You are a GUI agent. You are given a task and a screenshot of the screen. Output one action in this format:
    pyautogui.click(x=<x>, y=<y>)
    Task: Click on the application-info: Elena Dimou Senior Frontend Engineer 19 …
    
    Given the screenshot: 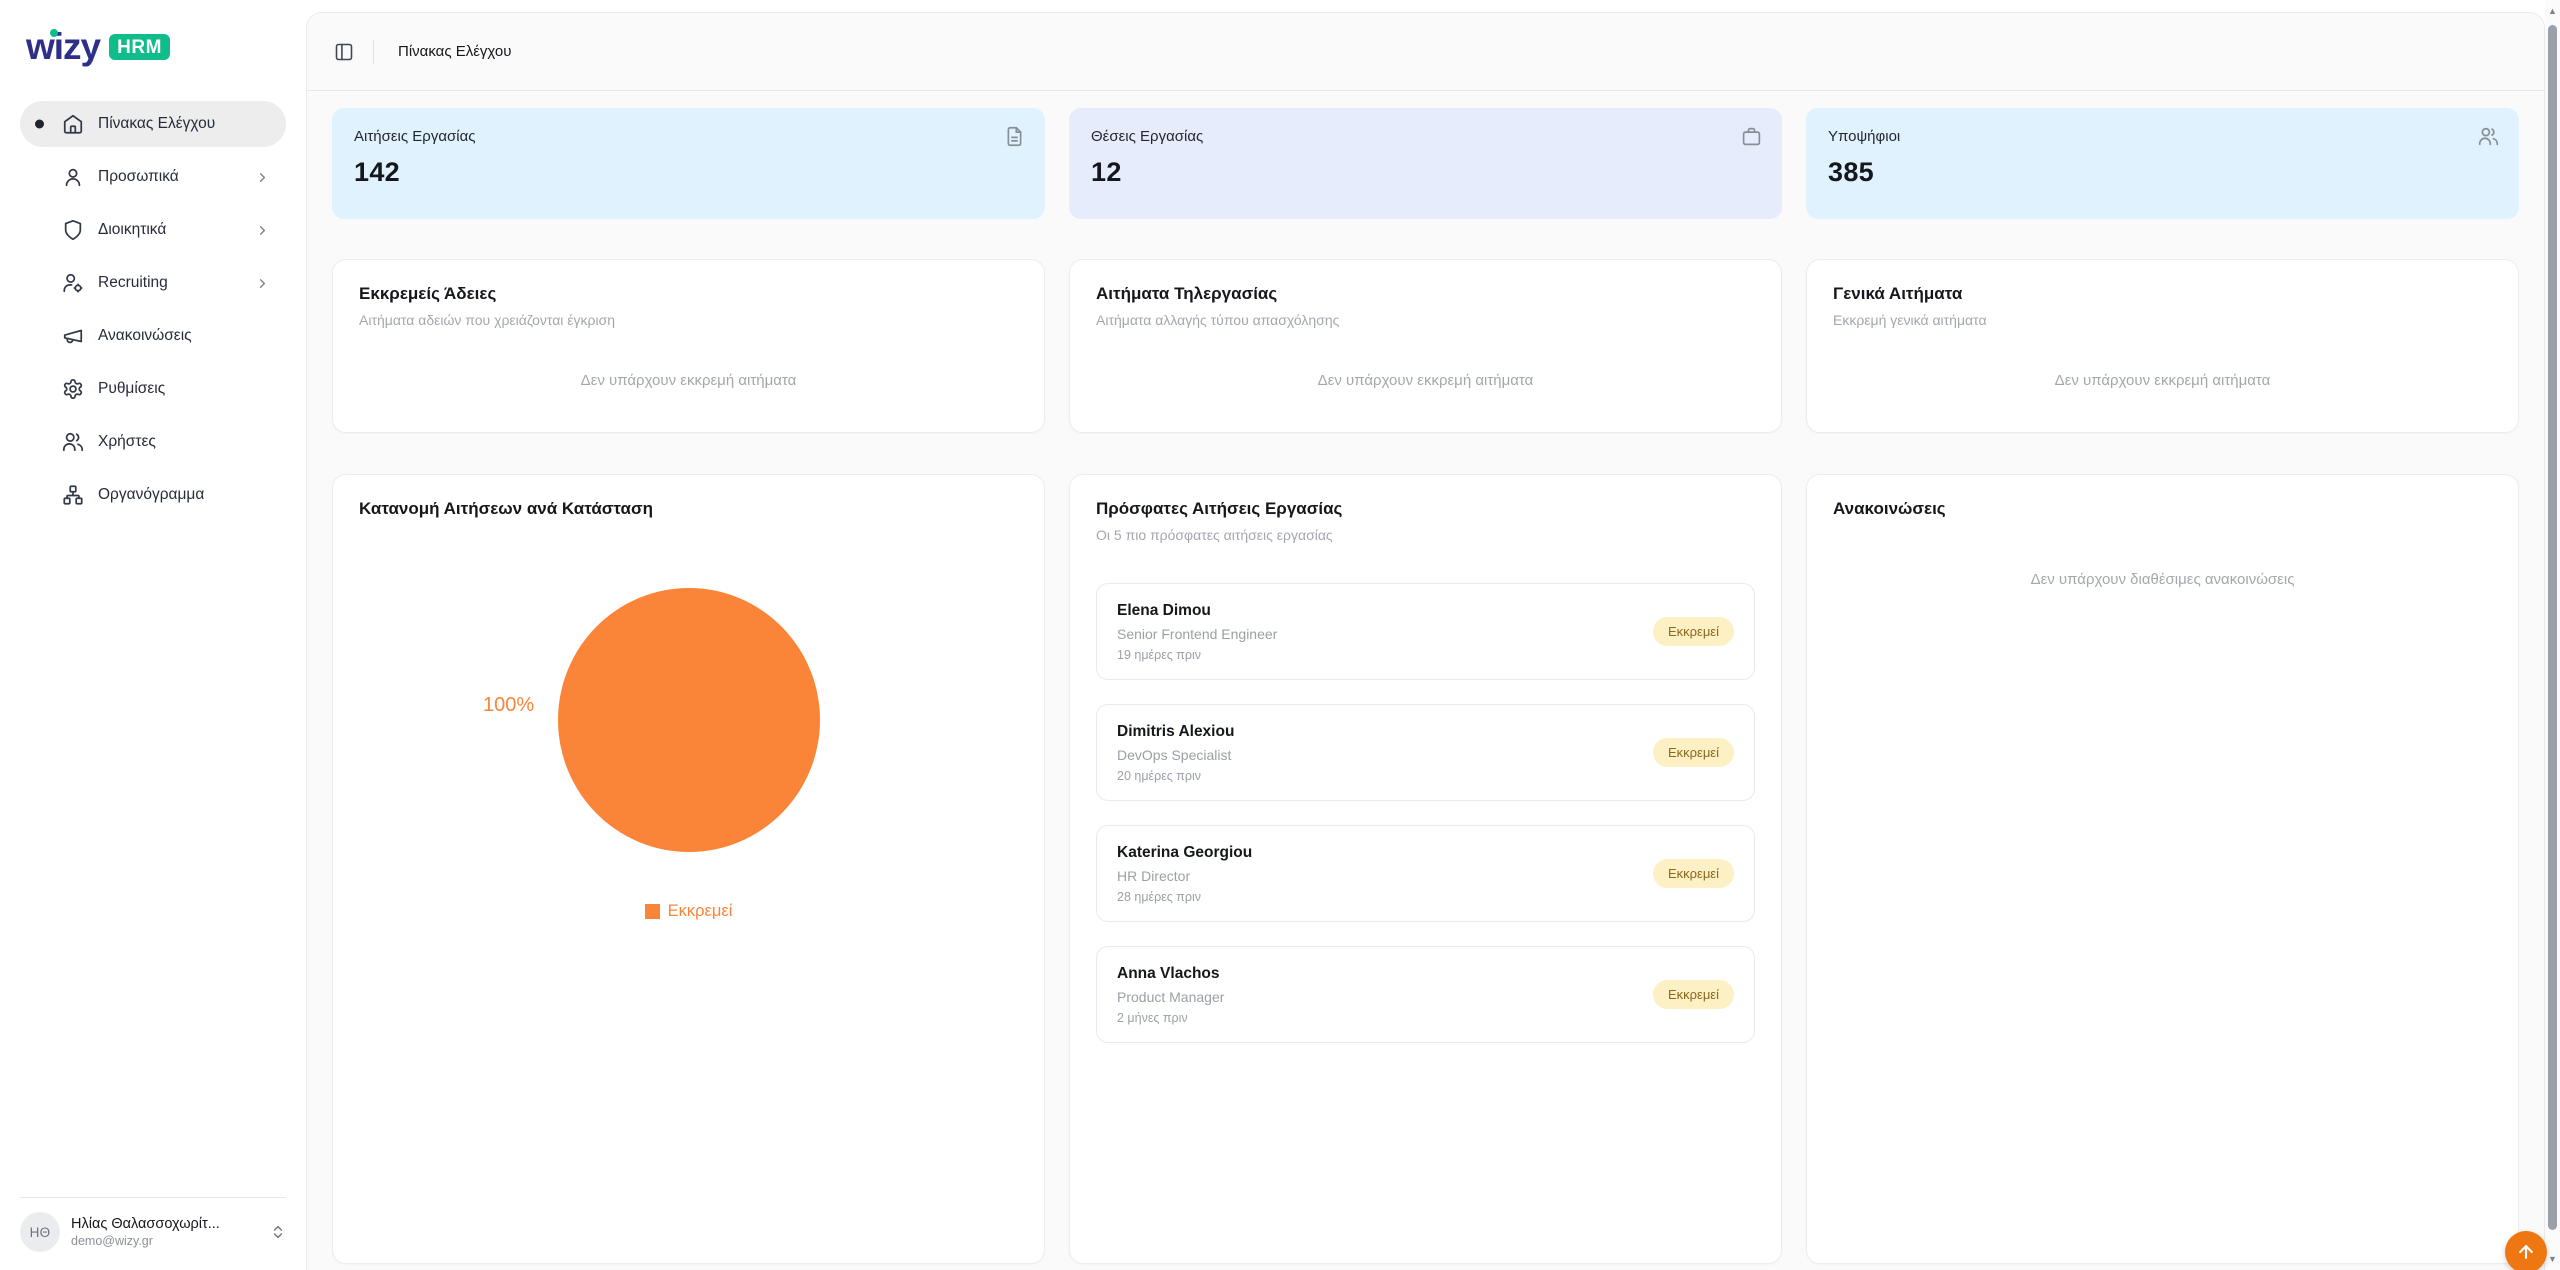 What is the action you would take?
    pyautogui.click(x=1197, y=632)
    